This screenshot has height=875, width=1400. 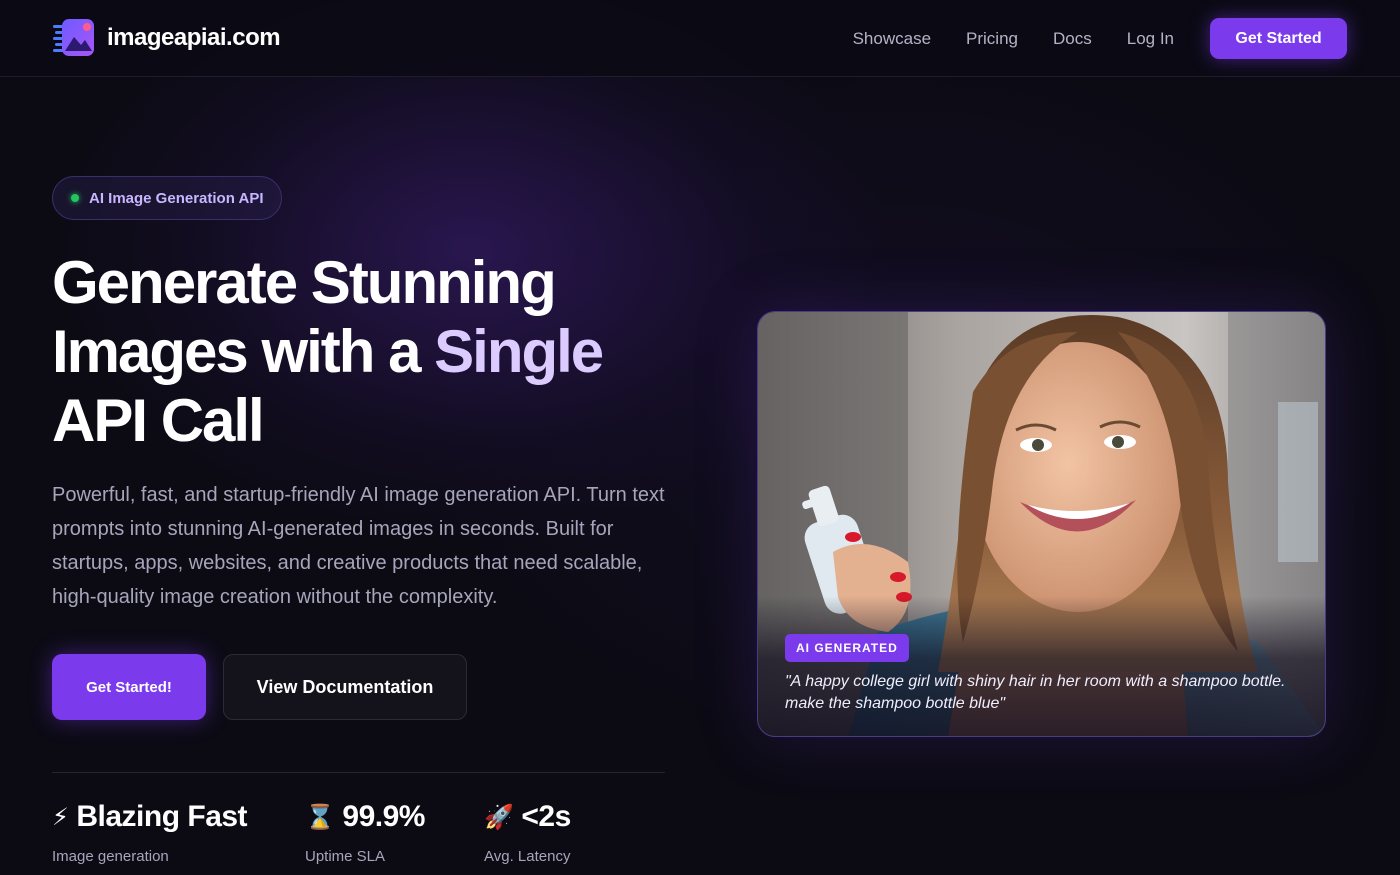 I want to click on nav-link-showcase: Showcase, so click(x=892, y=39).